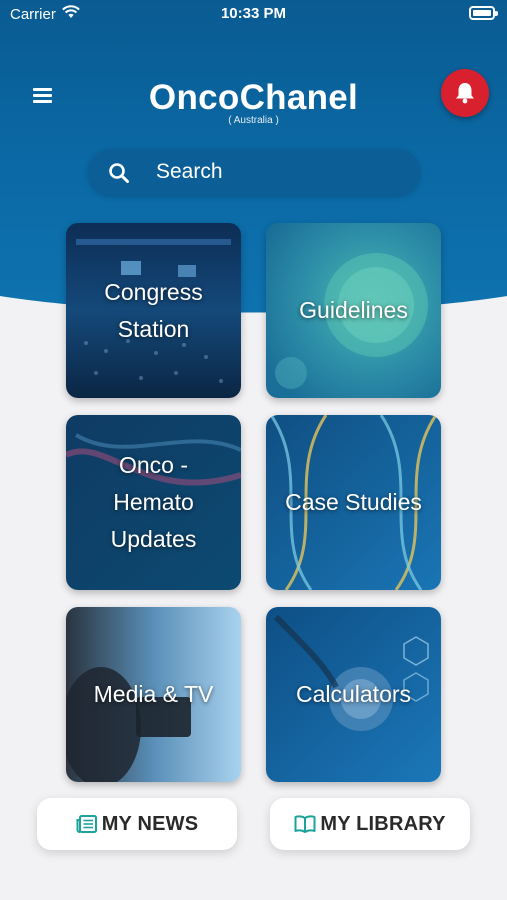 The height and width of the screenshot is (900, 507). What do you see at coordinates (253, 97) in the screenshot?
I see `app-title: OncoChanel` at bounding box center [253, 97].